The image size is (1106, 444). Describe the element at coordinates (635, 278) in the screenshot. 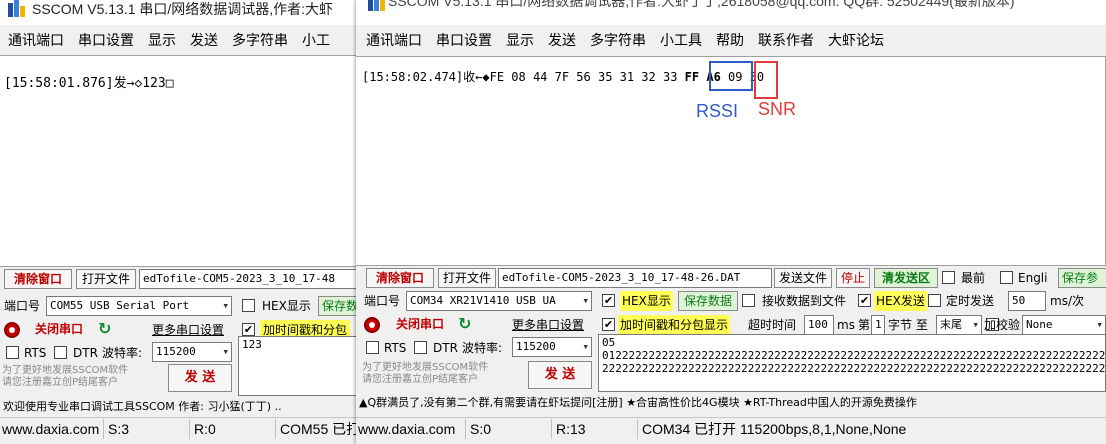

I see `file-path-field: edTofile-COM5-2023_3_10_17-48-26.DAT` at that location.